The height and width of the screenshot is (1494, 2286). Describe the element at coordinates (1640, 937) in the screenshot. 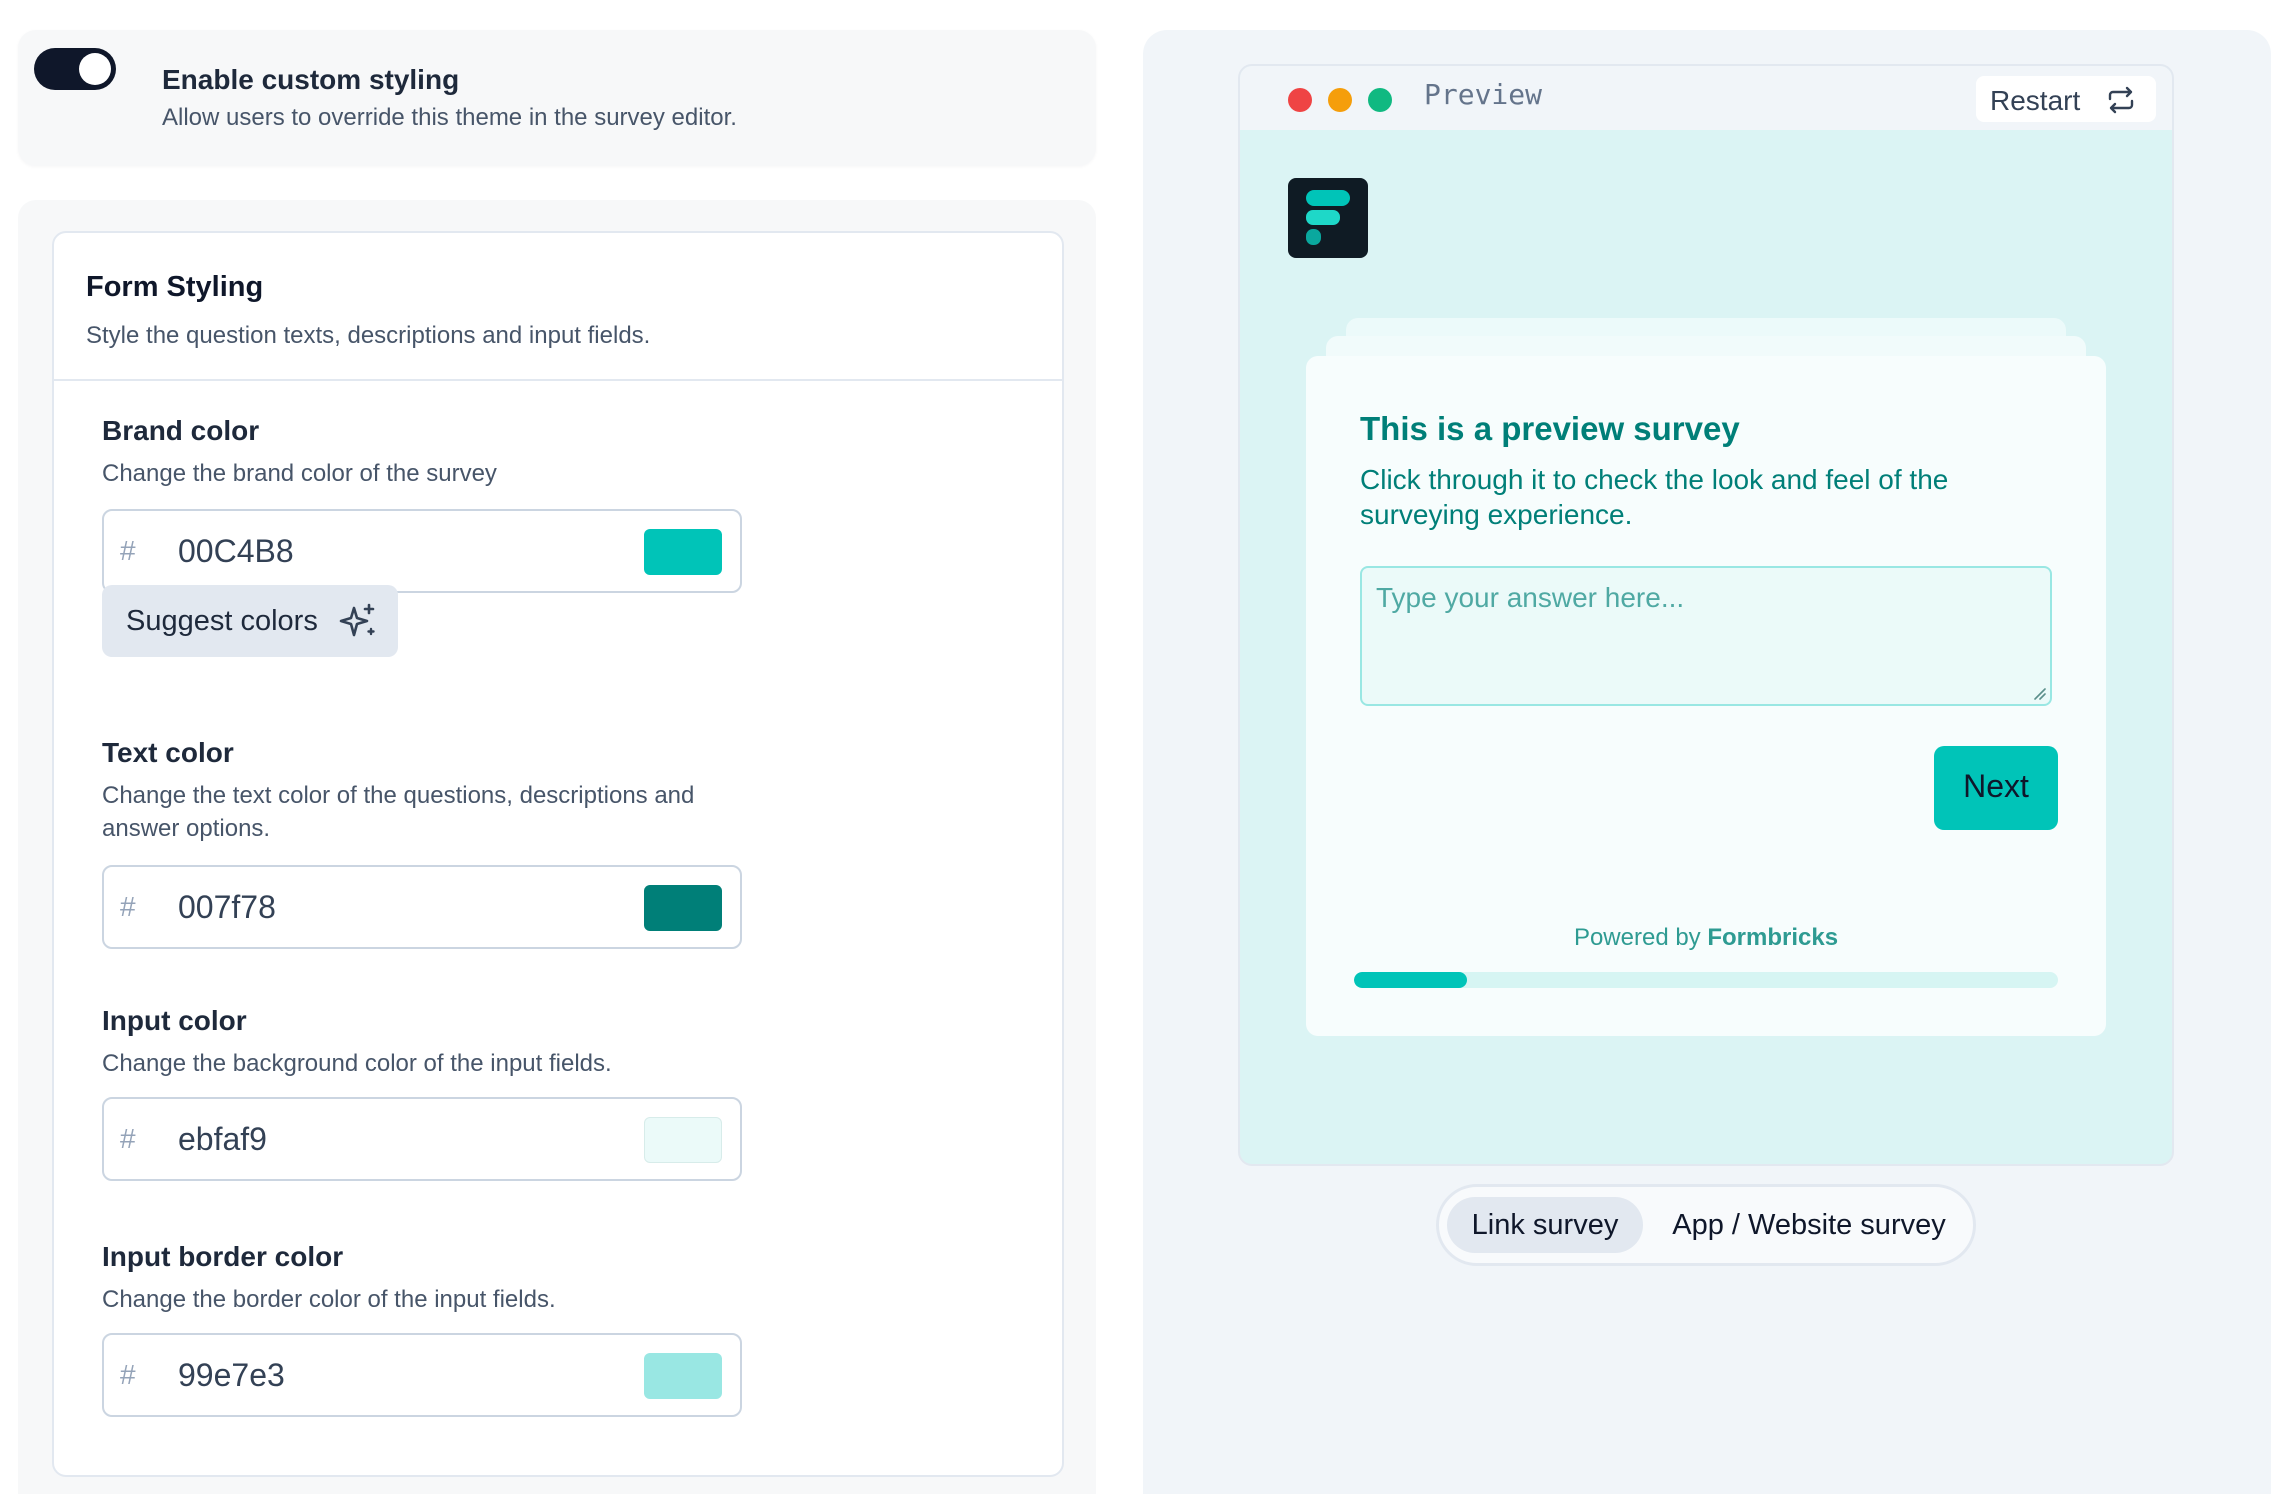

I see `powered-by-prefix: Powered by` at that location.